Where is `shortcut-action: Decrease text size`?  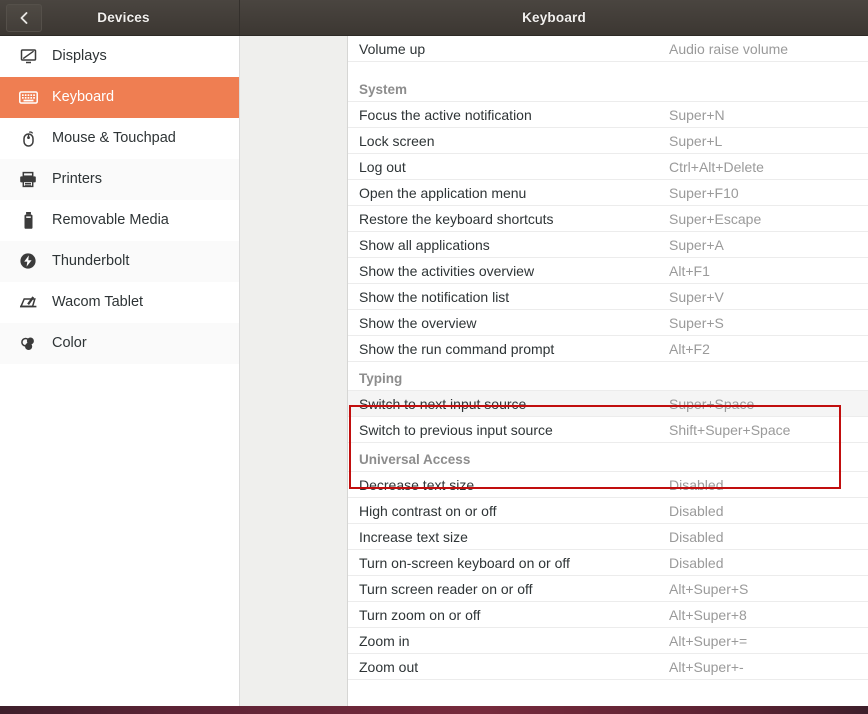
shortcut-action: Decrease text size is located at coordinates (417, 484).